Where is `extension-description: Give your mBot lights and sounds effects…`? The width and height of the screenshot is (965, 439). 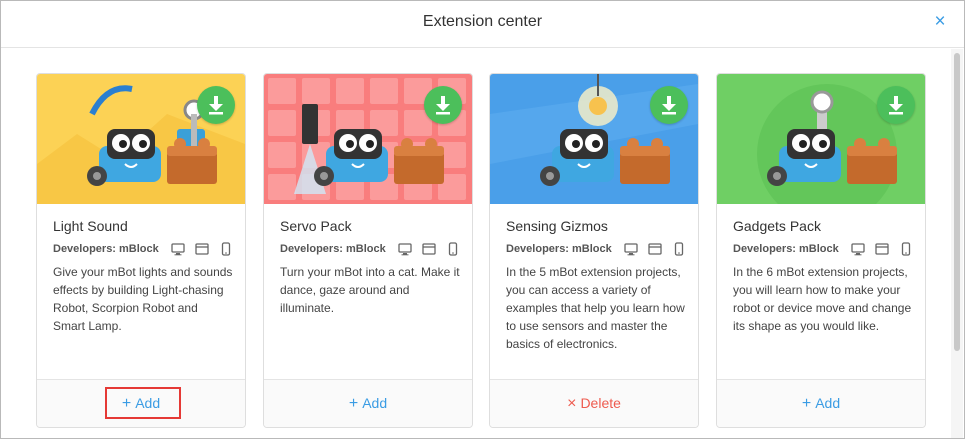 extension-description: Give your mBot lights and sounds effects… is located at coordinates (143, 299).